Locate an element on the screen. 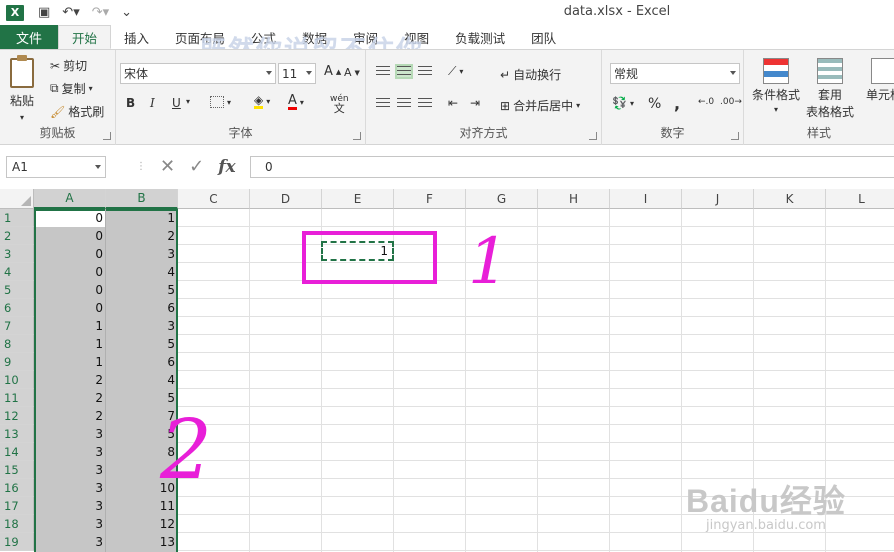  column-header-l: L is located at coordinates (860, 199).